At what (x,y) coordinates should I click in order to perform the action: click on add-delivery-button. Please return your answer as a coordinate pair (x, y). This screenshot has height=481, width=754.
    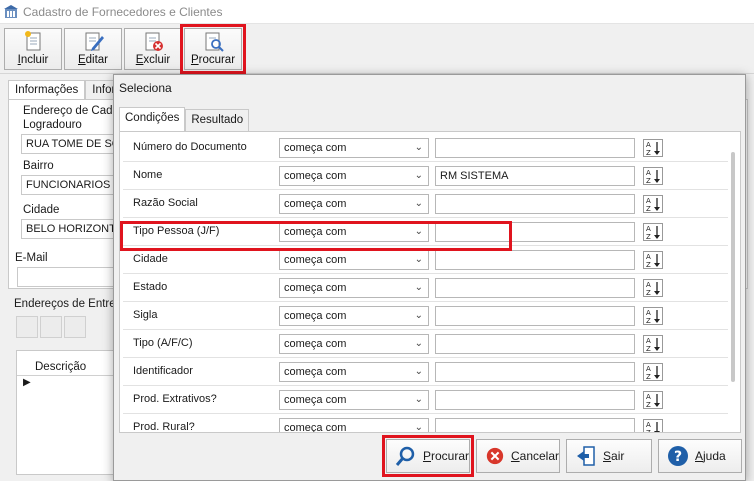
    Looking at the image, I should click on (27, 327).